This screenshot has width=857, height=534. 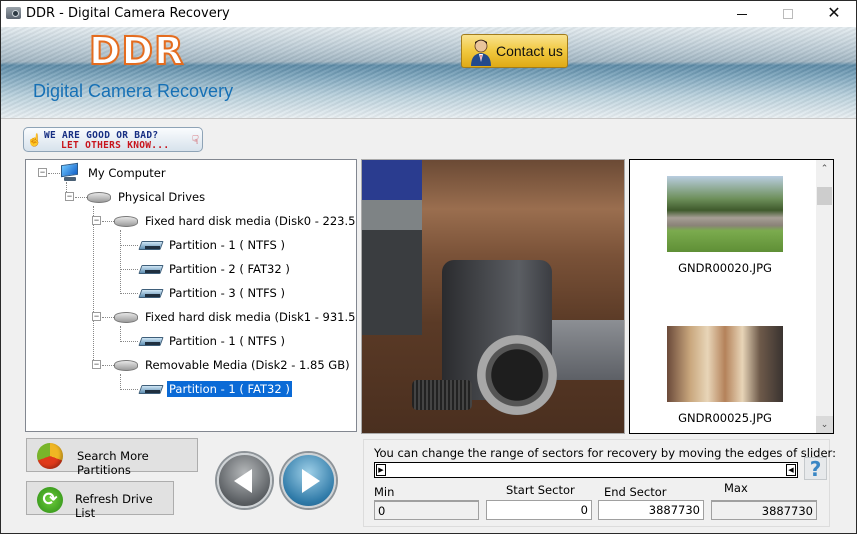 I want to click on preview-laptop-shape, so click(x=392, y=247).